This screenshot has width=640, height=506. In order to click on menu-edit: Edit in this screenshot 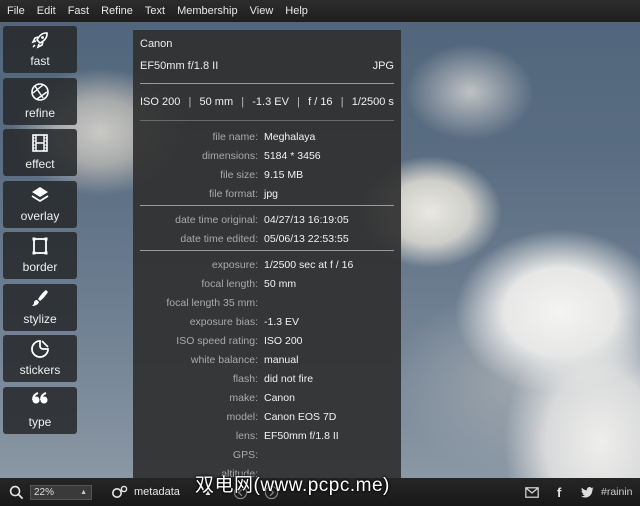, I will do `click(46, 11)`.